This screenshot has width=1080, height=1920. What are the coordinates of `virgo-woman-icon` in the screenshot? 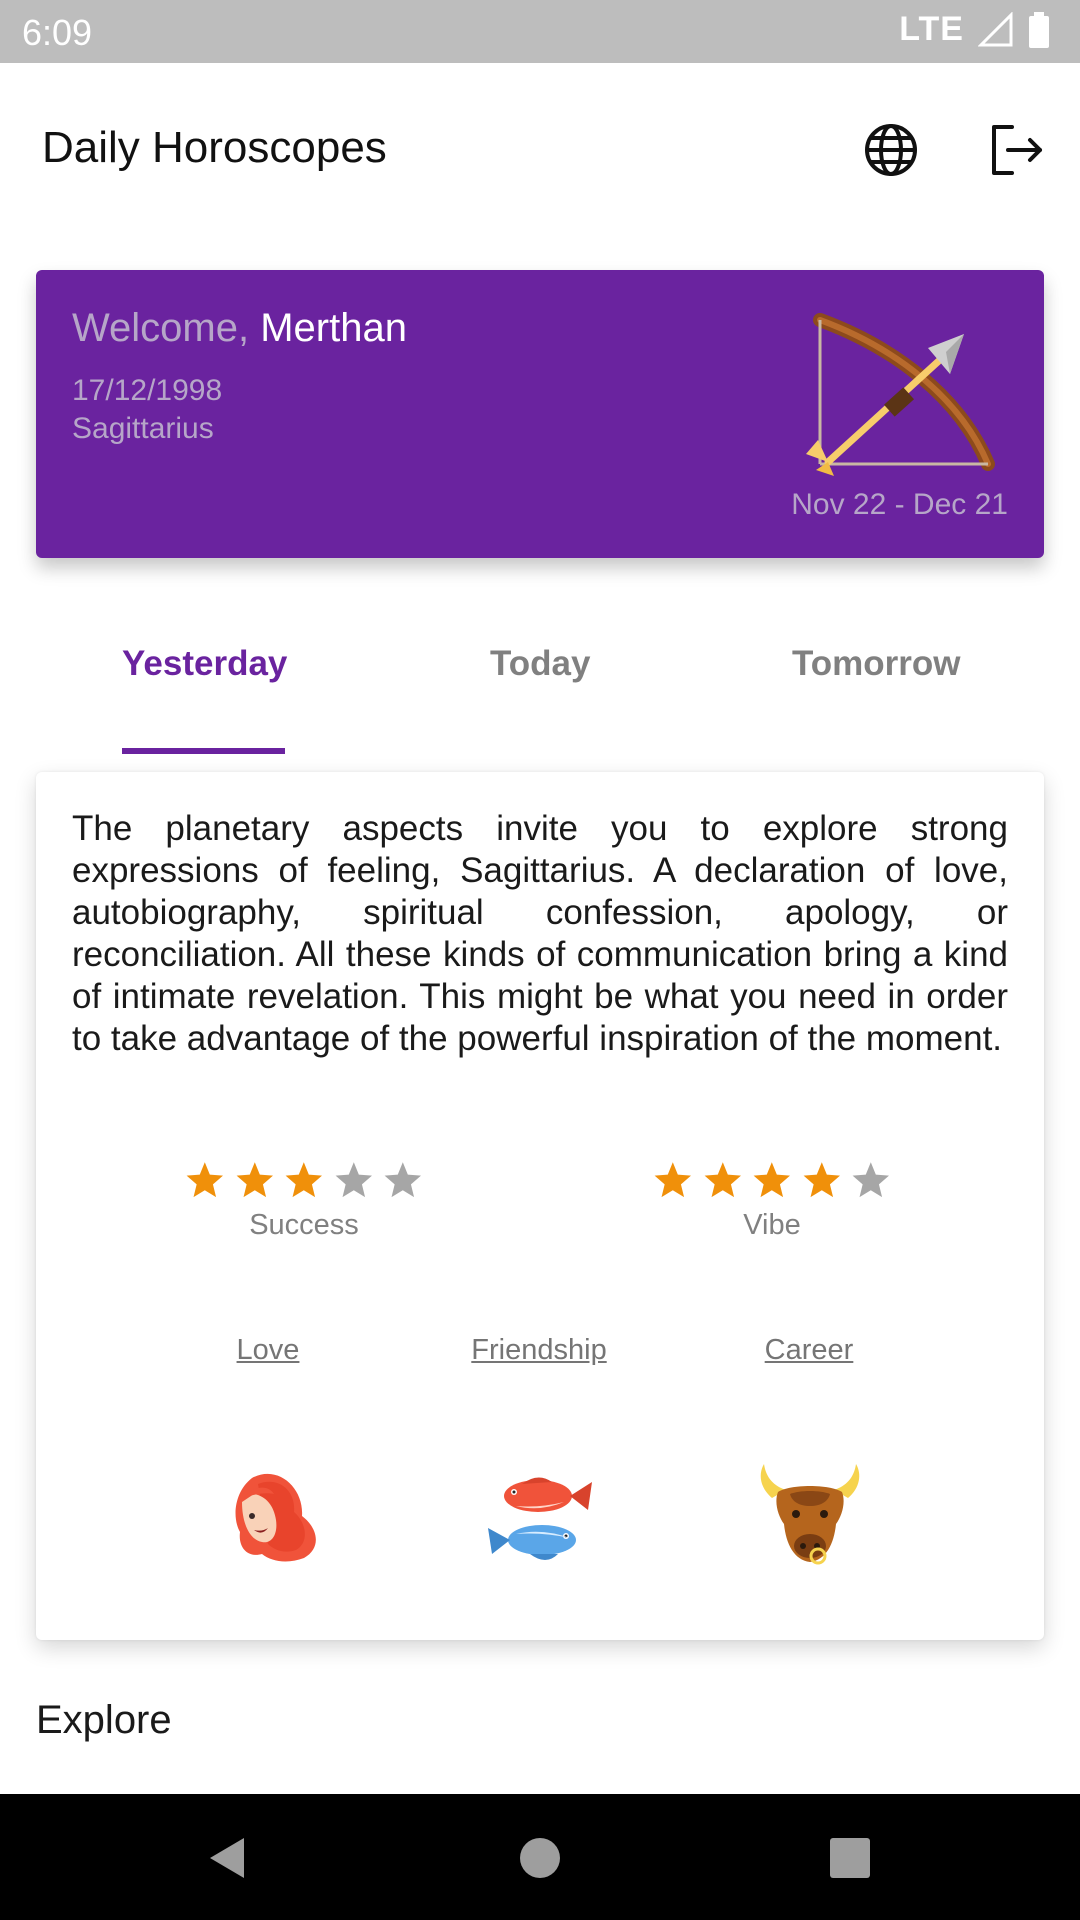 It's located at (268, 1518).